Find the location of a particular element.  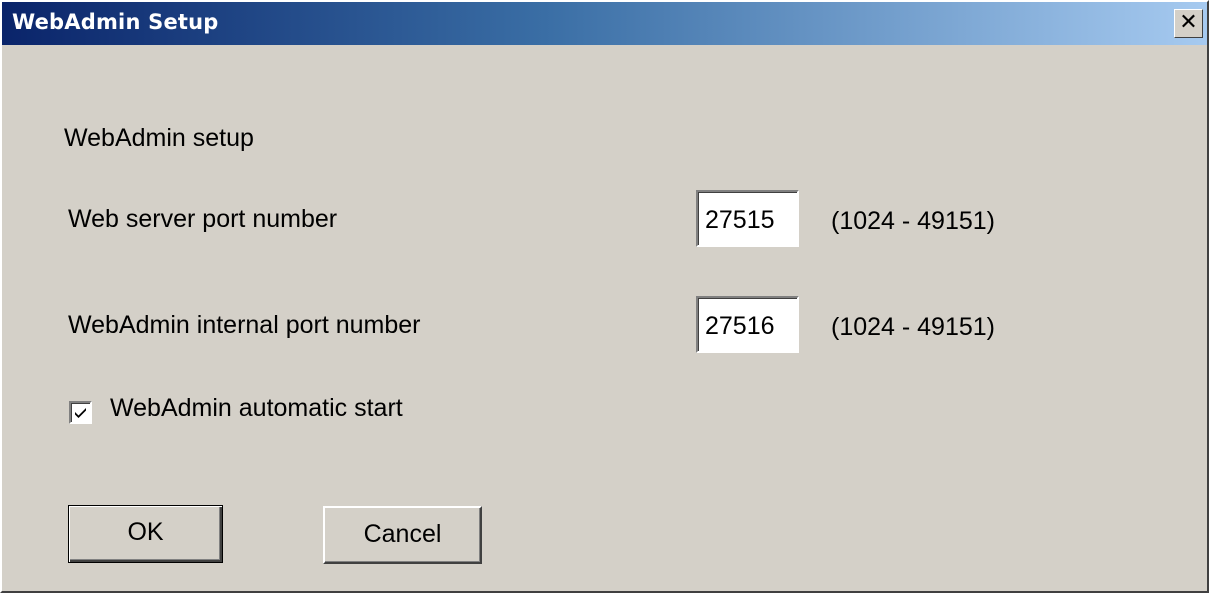

ok-button: OK is located at coordinates (145, 534).